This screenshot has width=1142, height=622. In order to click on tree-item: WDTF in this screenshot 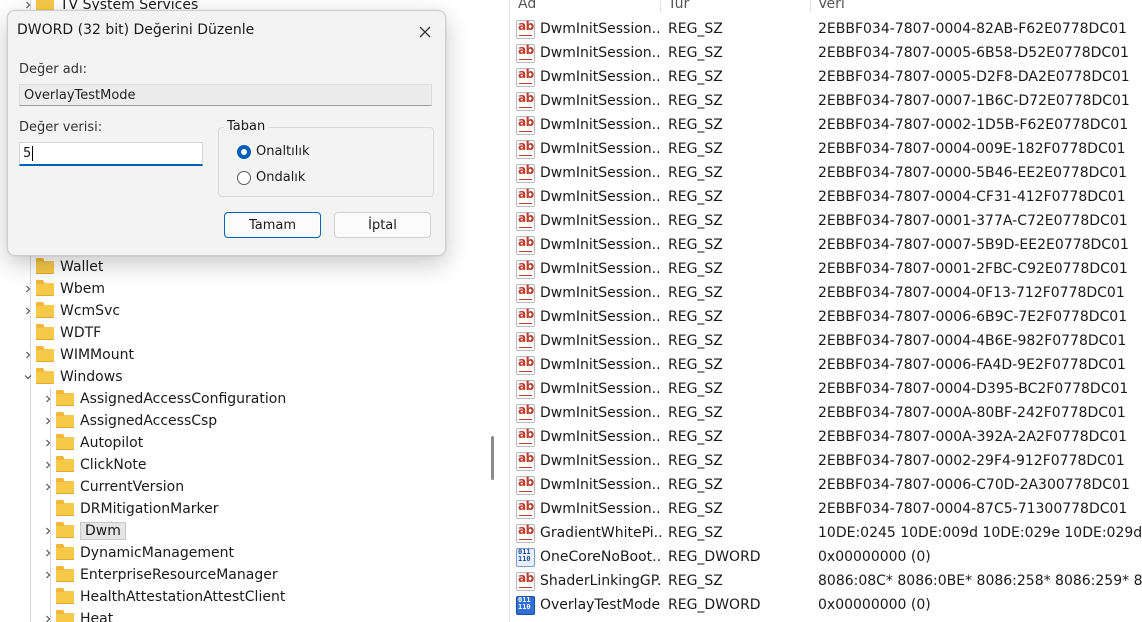, I will do `click(60, 333)`.